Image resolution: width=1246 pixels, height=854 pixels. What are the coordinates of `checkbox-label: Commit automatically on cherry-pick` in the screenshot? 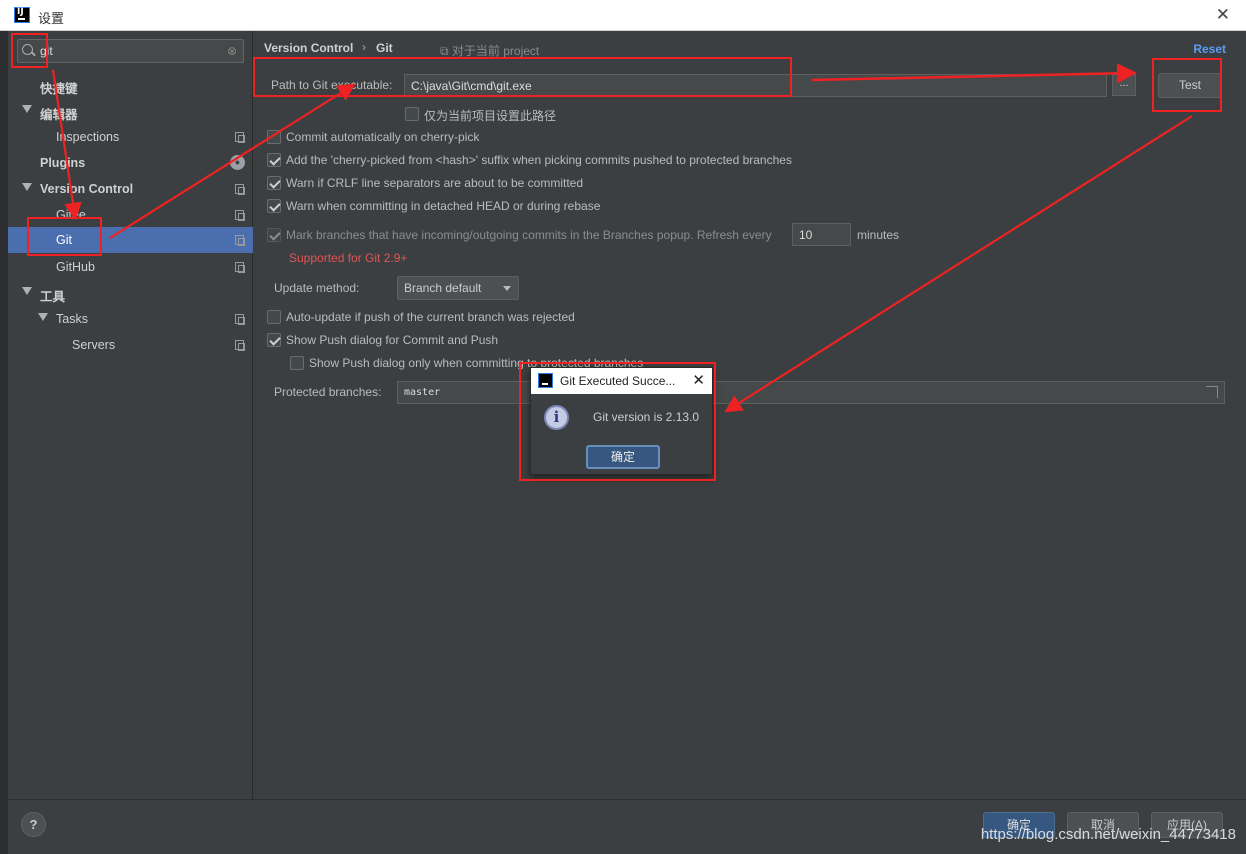 It's located at (383, 137).